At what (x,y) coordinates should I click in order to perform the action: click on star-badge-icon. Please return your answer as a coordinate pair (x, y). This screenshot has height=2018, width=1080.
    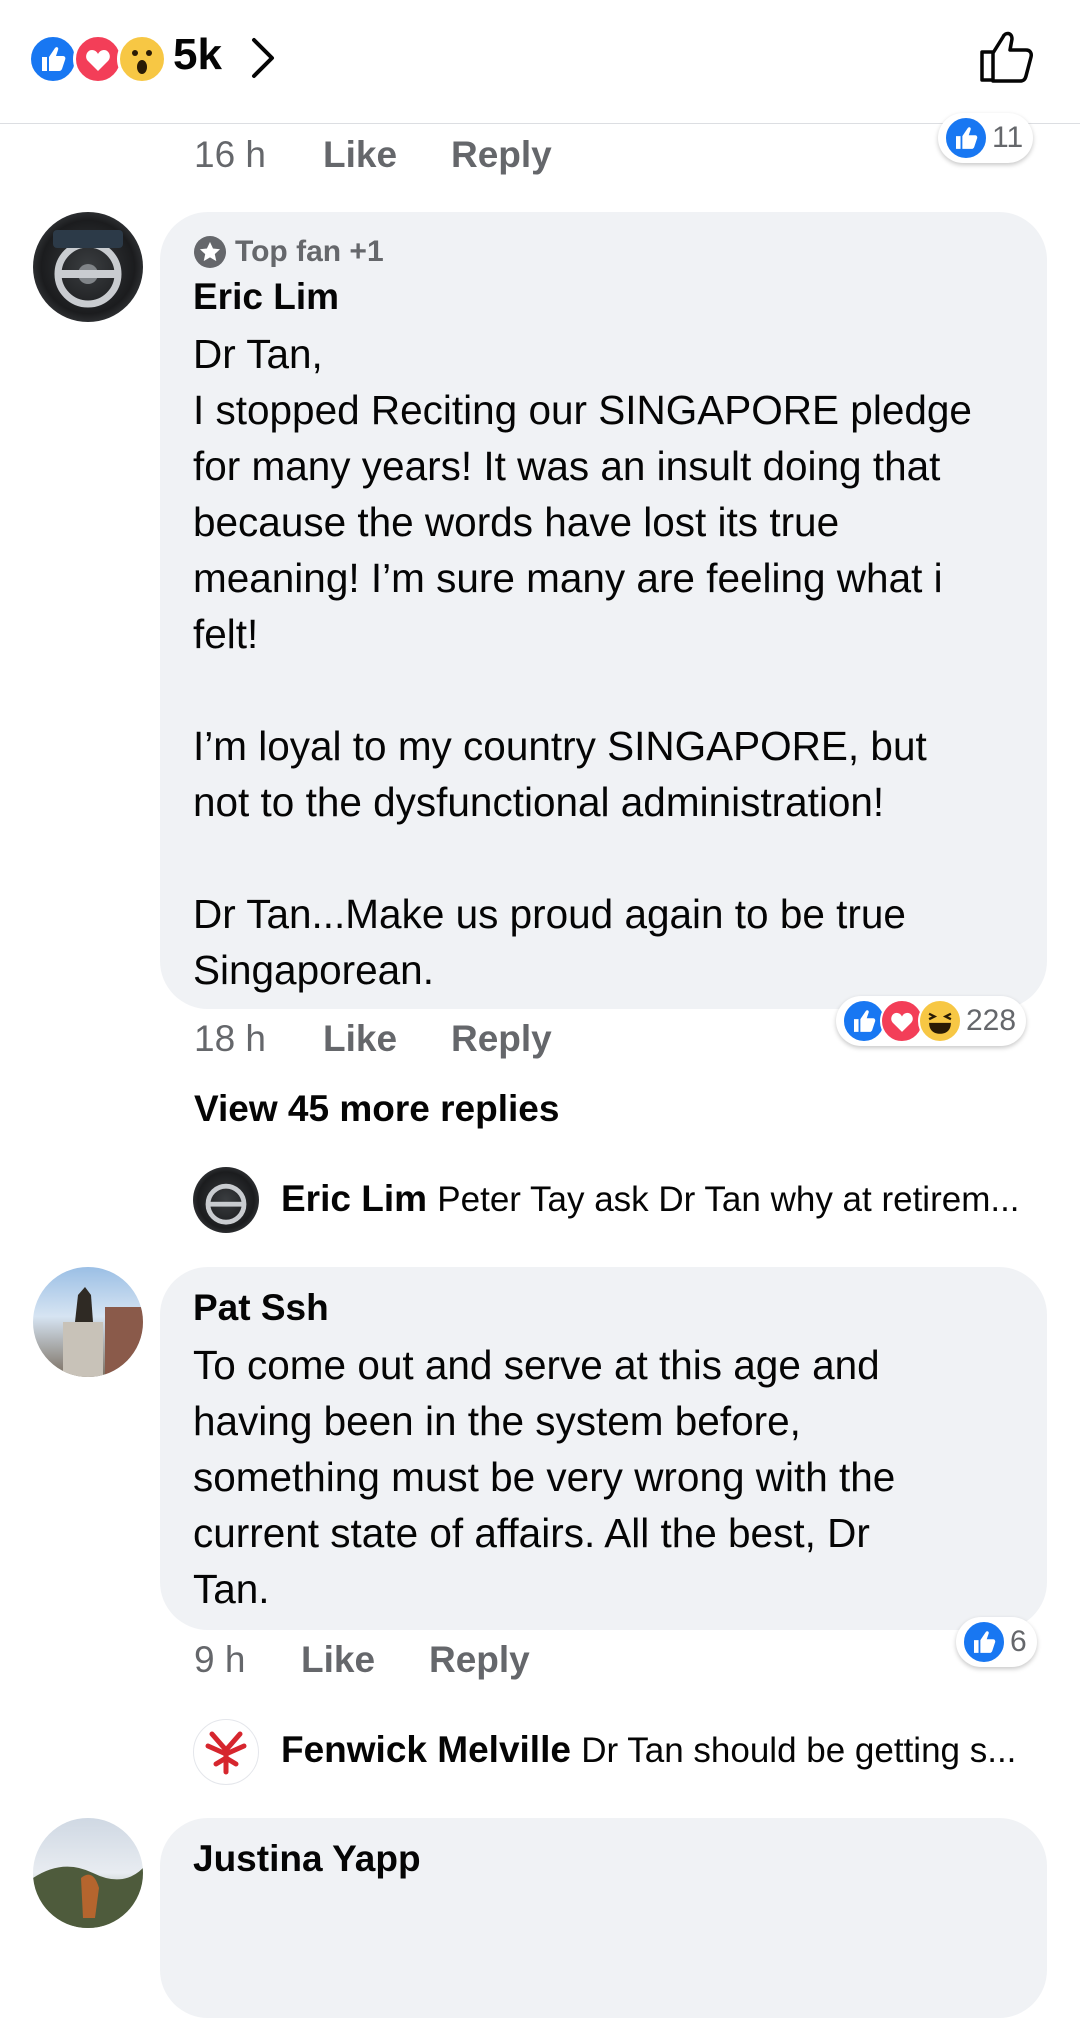
    Looking at the image, I should click on (210, 252).